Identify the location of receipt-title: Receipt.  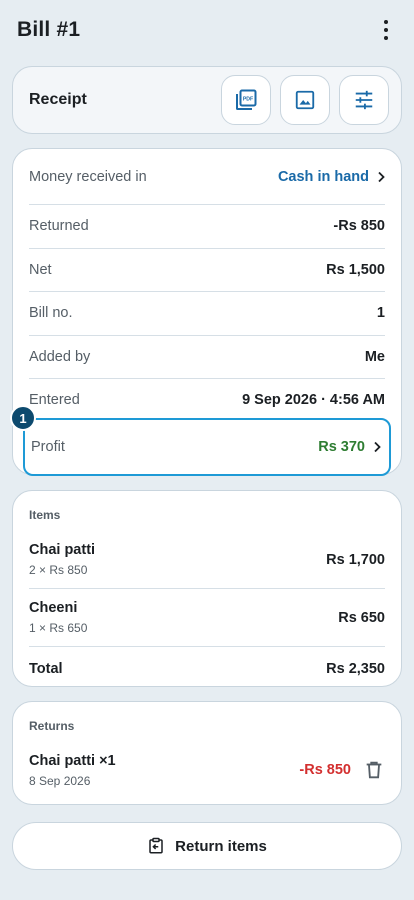
(58, 99).